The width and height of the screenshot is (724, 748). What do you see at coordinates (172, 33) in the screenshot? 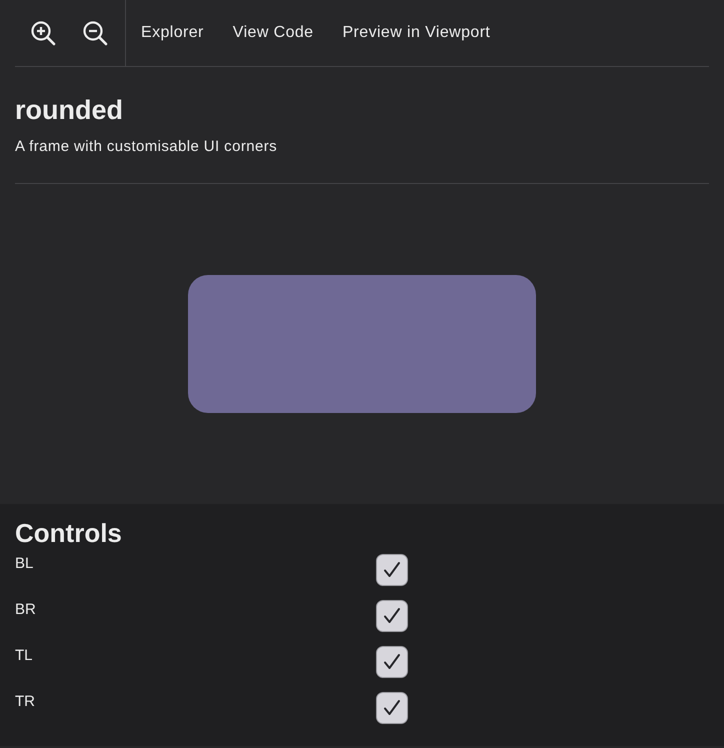
I see `toolbar-link: Explorer` at bounding box center [172, 33].